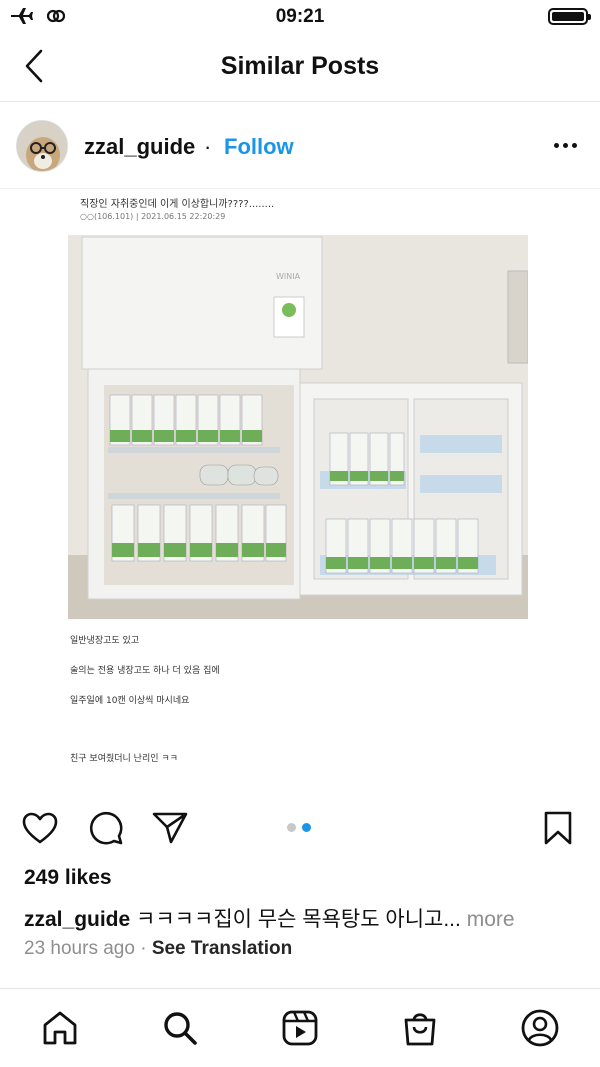 The height and width of the screenshot is (1067, 600). I want to click on battery-icon, so click(569, 16).